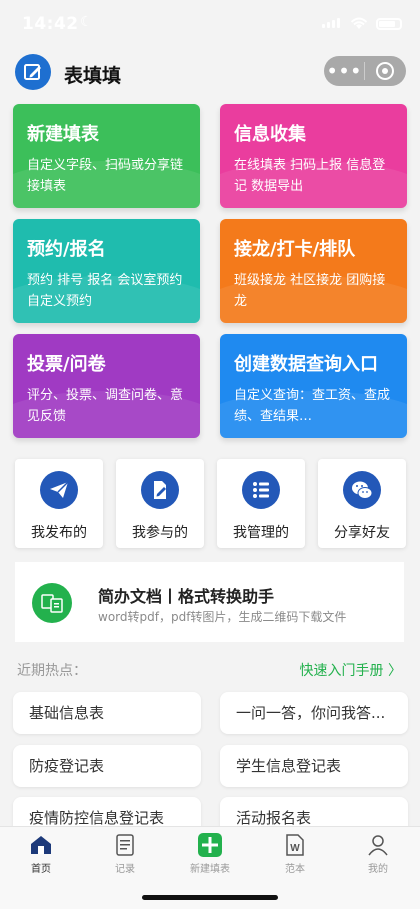 The height and width of the screenshot is (909, 420). I want to click on nav-bar: 表填填 •••, so click(210, 72).